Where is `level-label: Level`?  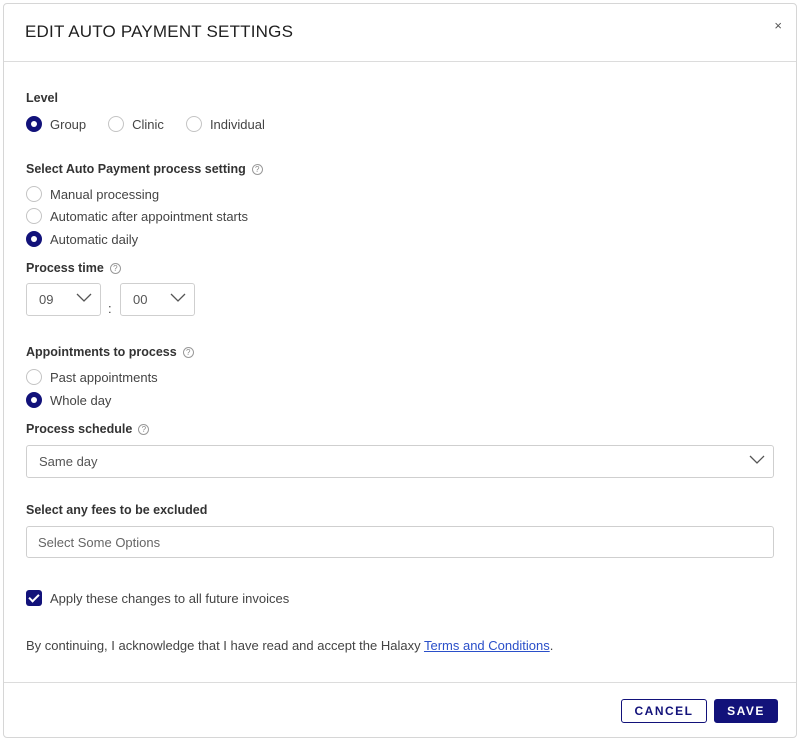 level-label: Level is located at coordinates (42, 98).